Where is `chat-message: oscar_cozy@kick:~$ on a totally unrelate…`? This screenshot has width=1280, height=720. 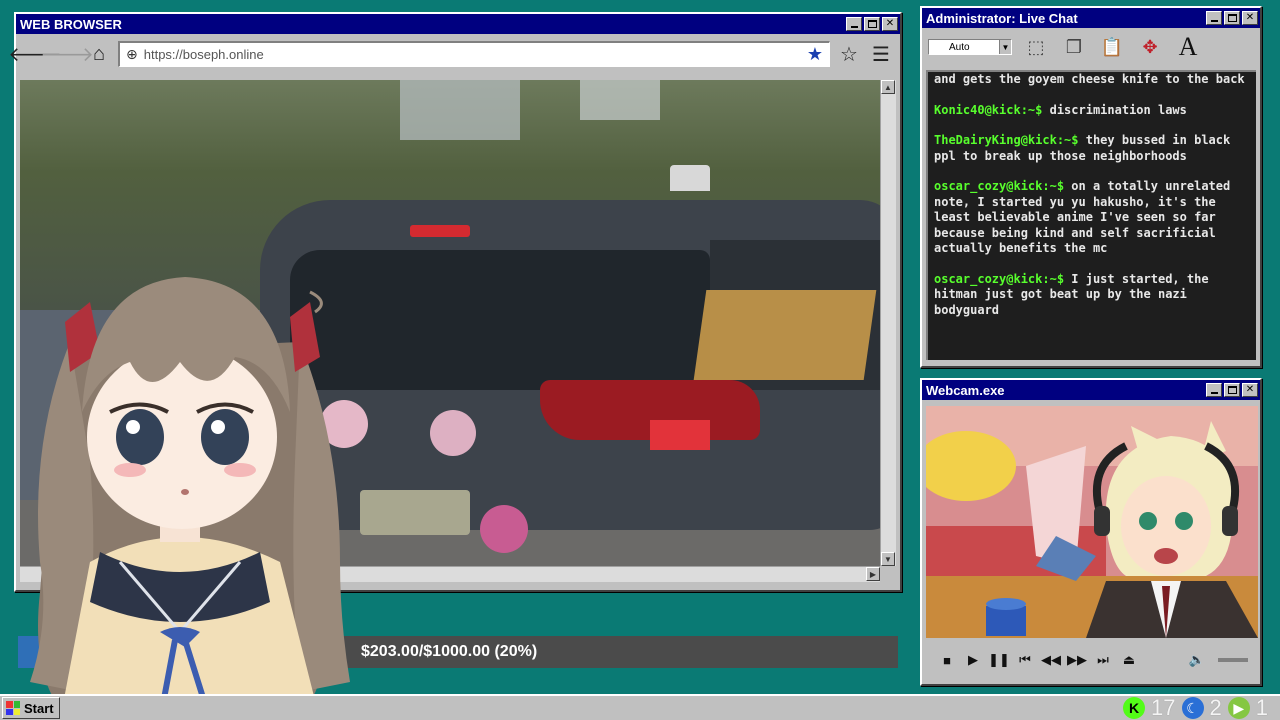 chat-message: oscar_cozy@kick:~$ on a totally unrelate… is located at coordinates (1092, 218).